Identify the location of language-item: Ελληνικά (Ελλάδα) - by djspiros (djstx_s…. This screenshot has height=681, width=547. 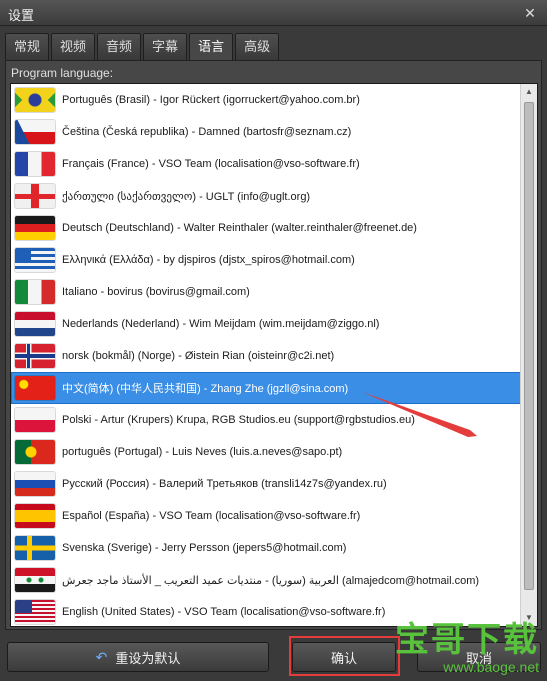
(266, 260).